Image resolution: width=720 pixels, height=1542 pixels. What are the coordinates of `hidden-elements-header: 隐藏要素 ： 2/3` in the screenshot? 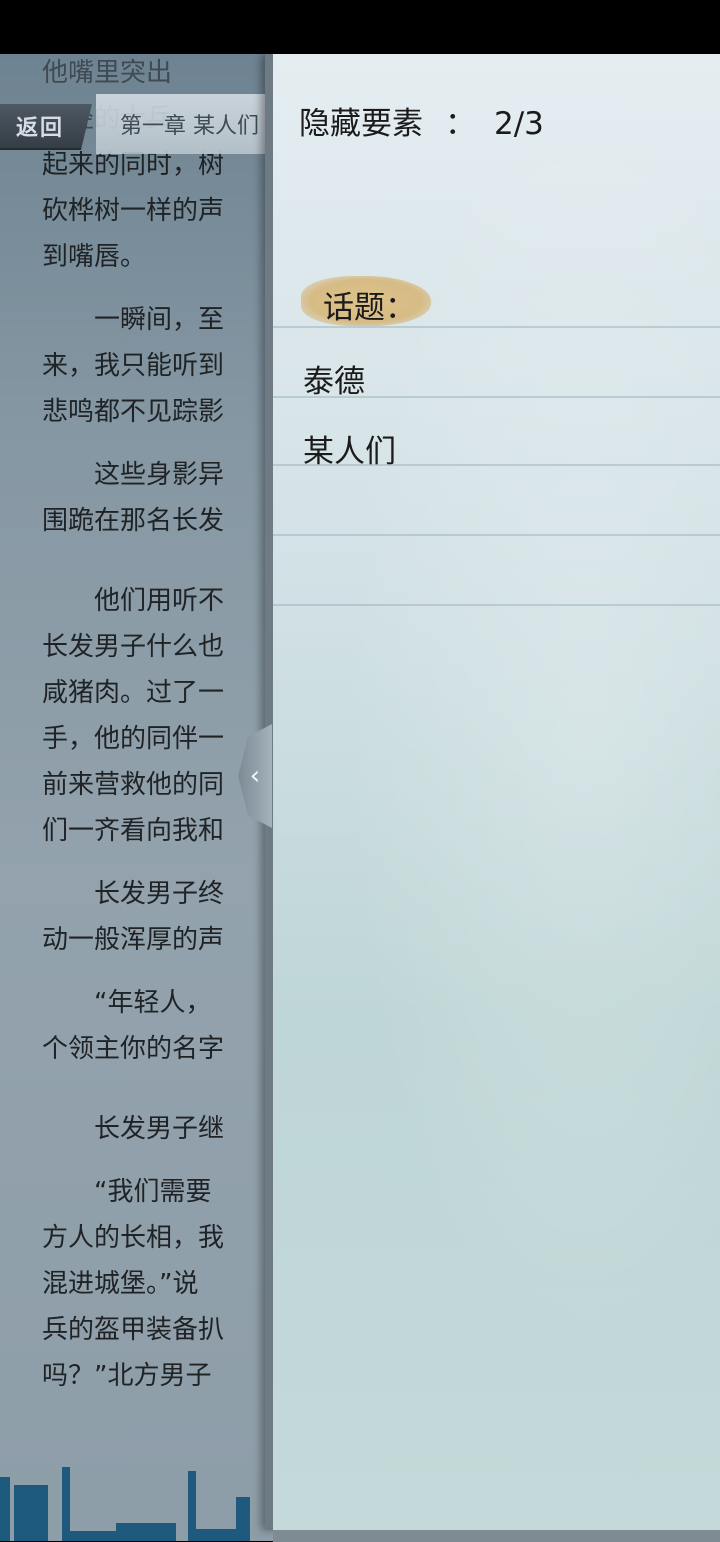 It's located at (421, 120).